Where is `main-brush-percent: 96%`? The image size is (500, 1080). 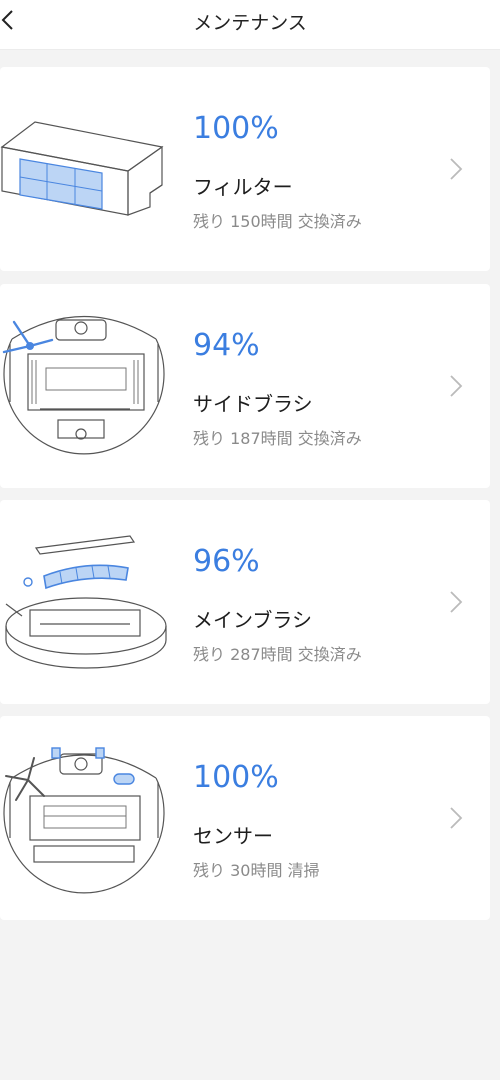
main-brush-percent: 96% is located at coordinates (226, 561).